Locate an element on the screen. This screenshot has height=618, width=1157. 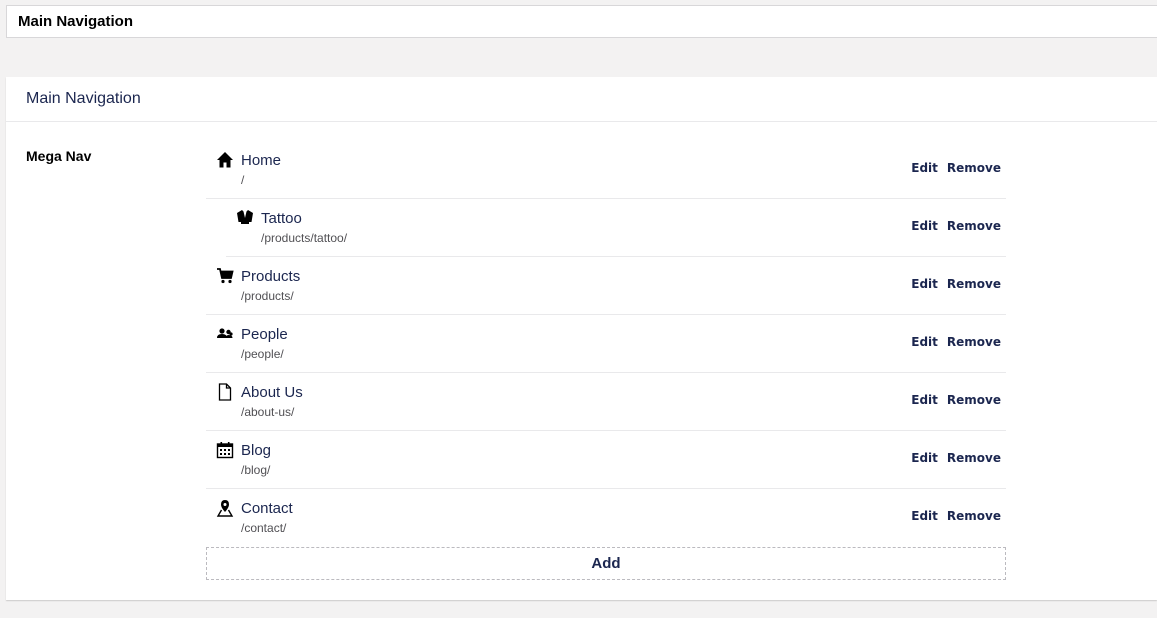
nav-item-name: Tattoo is located at coordinates (281, 218).